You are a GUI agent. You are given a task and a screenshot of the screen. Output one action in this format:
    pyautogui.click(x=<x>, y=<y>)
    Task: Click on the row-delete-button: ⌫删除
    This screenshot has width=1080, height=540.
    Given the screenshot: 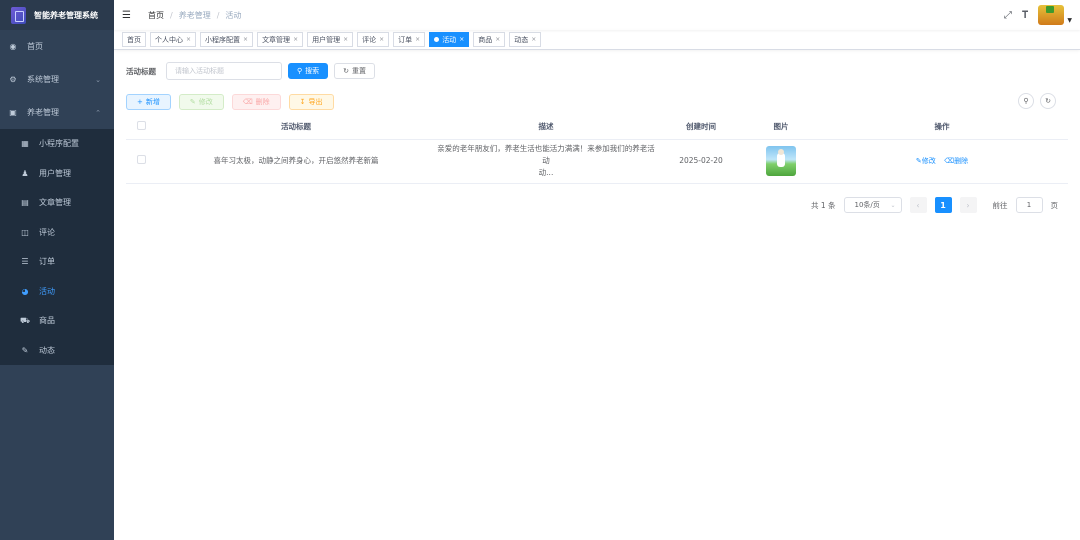 What is the action you would take?
    pyautogui.click(x=956, y=161)
    